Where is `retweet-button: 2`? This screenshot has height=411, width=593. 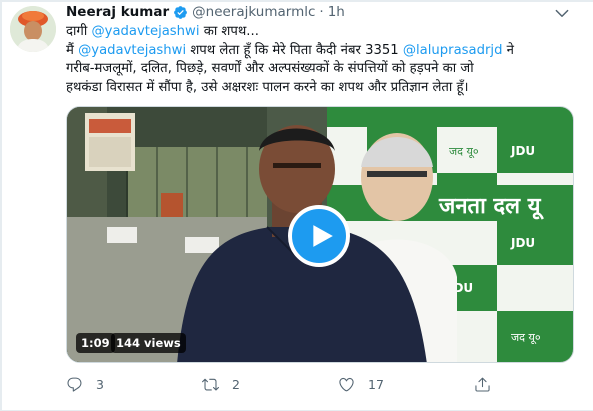
retweet-button: 2 is located at coordinates (221, 384).